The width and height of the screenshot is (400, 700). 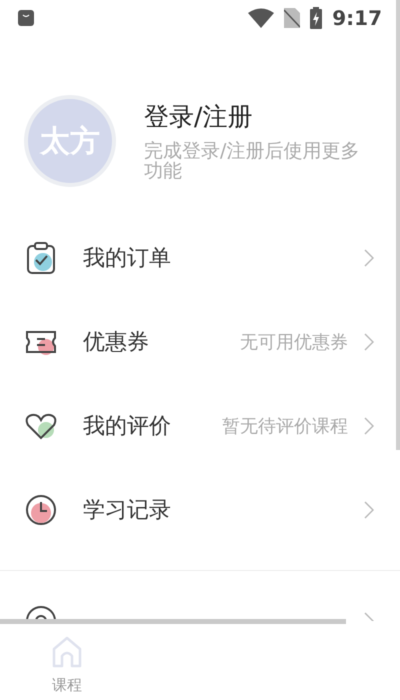 What do you see at coordinates (200, 258) in the screenshot?
I see `menu-item: 我的订单` at bounding box center [200, 258].